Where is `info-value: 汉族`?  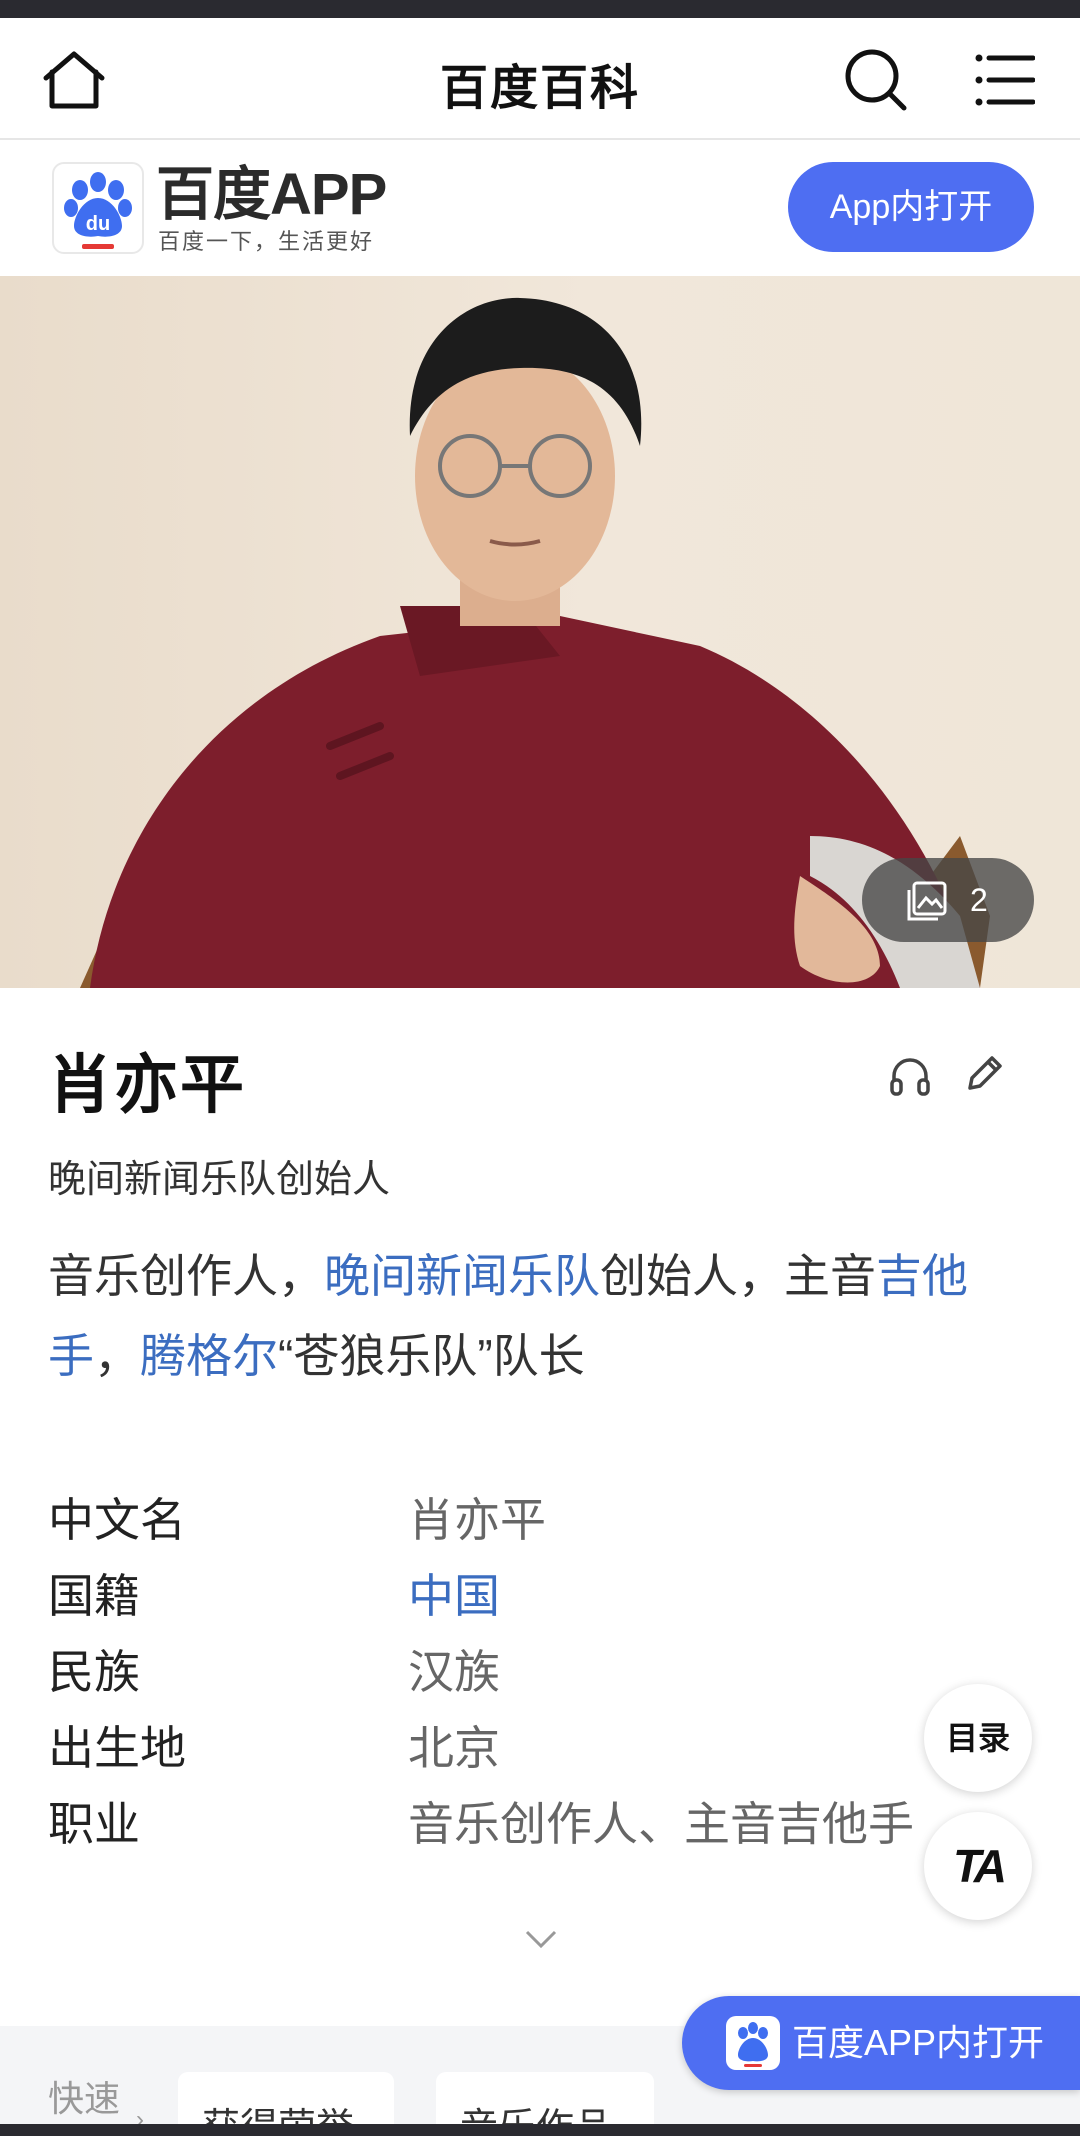
info-value: 汉族 is located at coordinates (454, 1672).